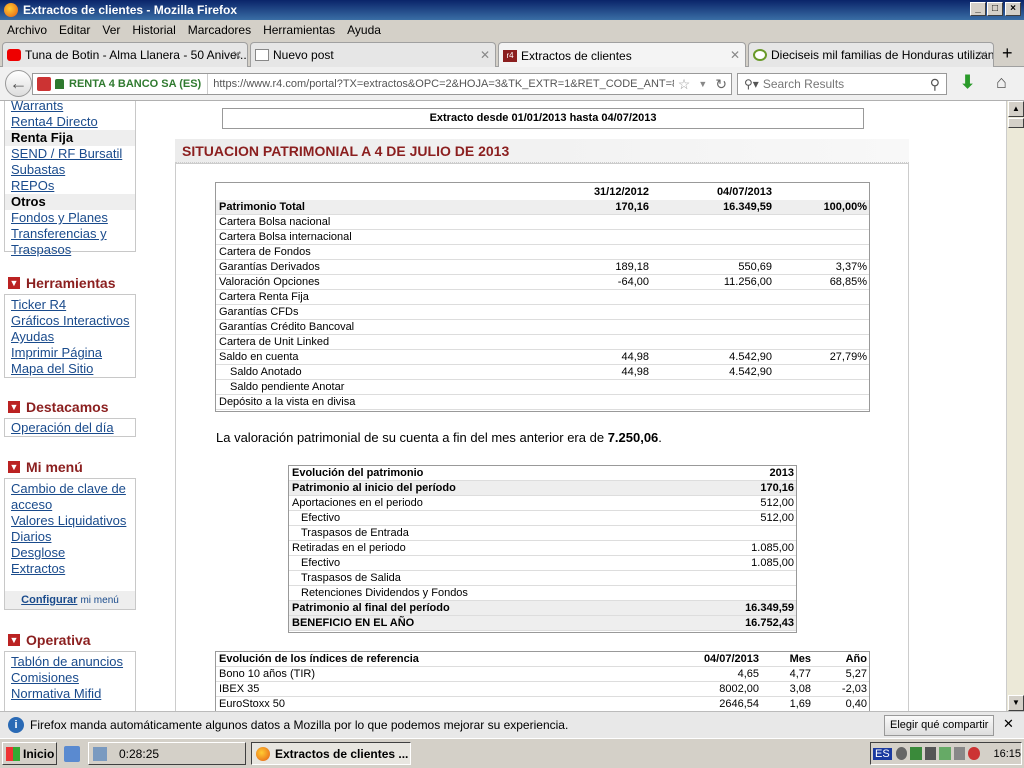  Describe the element at coordinates (44, 84) in the screenshot. I see `calendar-icon` at that location.